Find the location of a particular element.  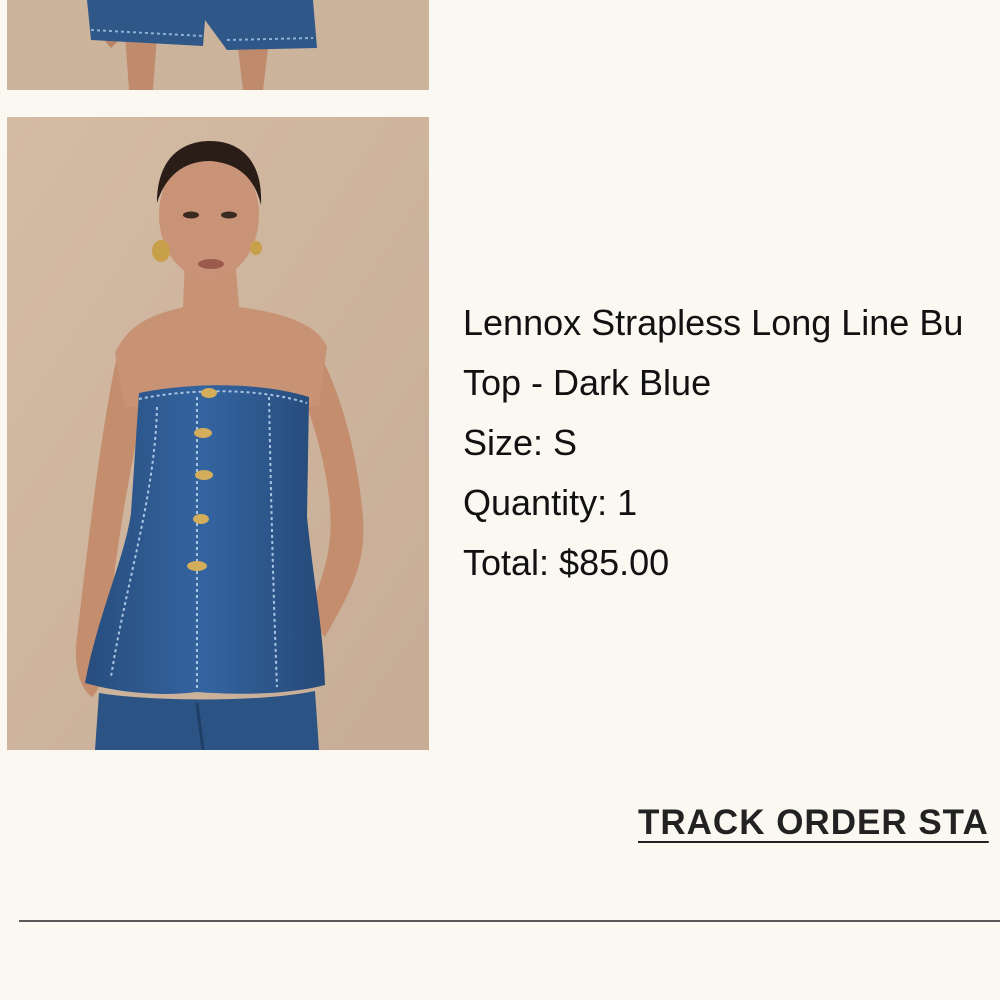

item-size: Size: S is located at coordinates (520, 442).